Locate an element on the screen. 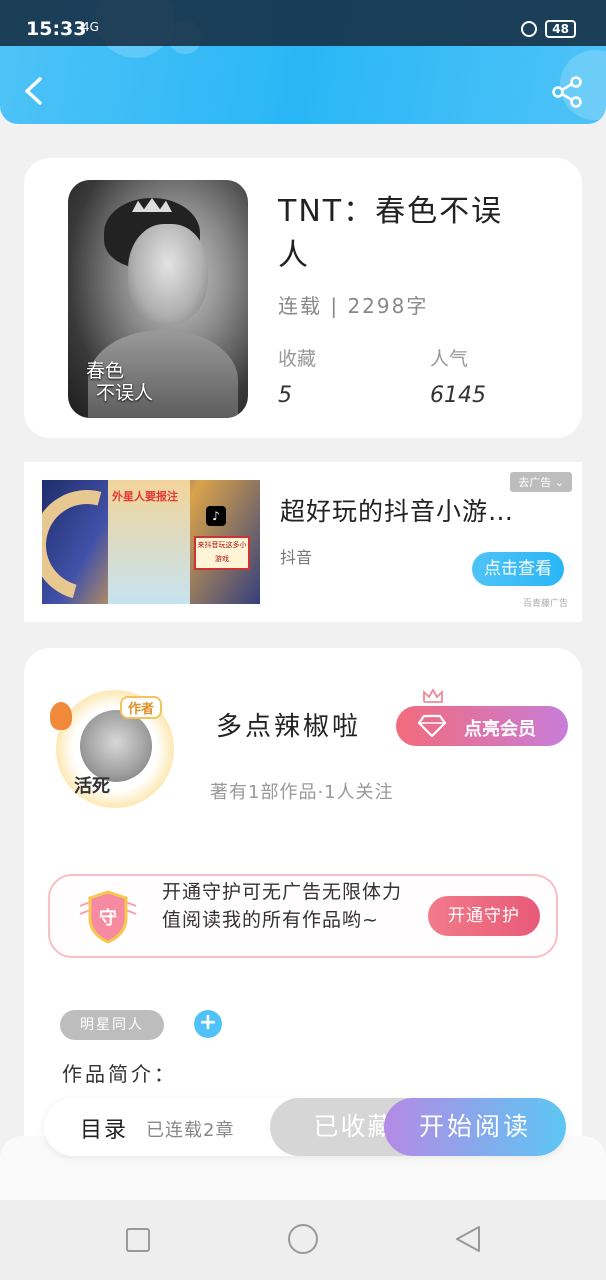 The image size is (606, 1280). popularity-stat: 人气 6145 is located at coordinates (458, 376).